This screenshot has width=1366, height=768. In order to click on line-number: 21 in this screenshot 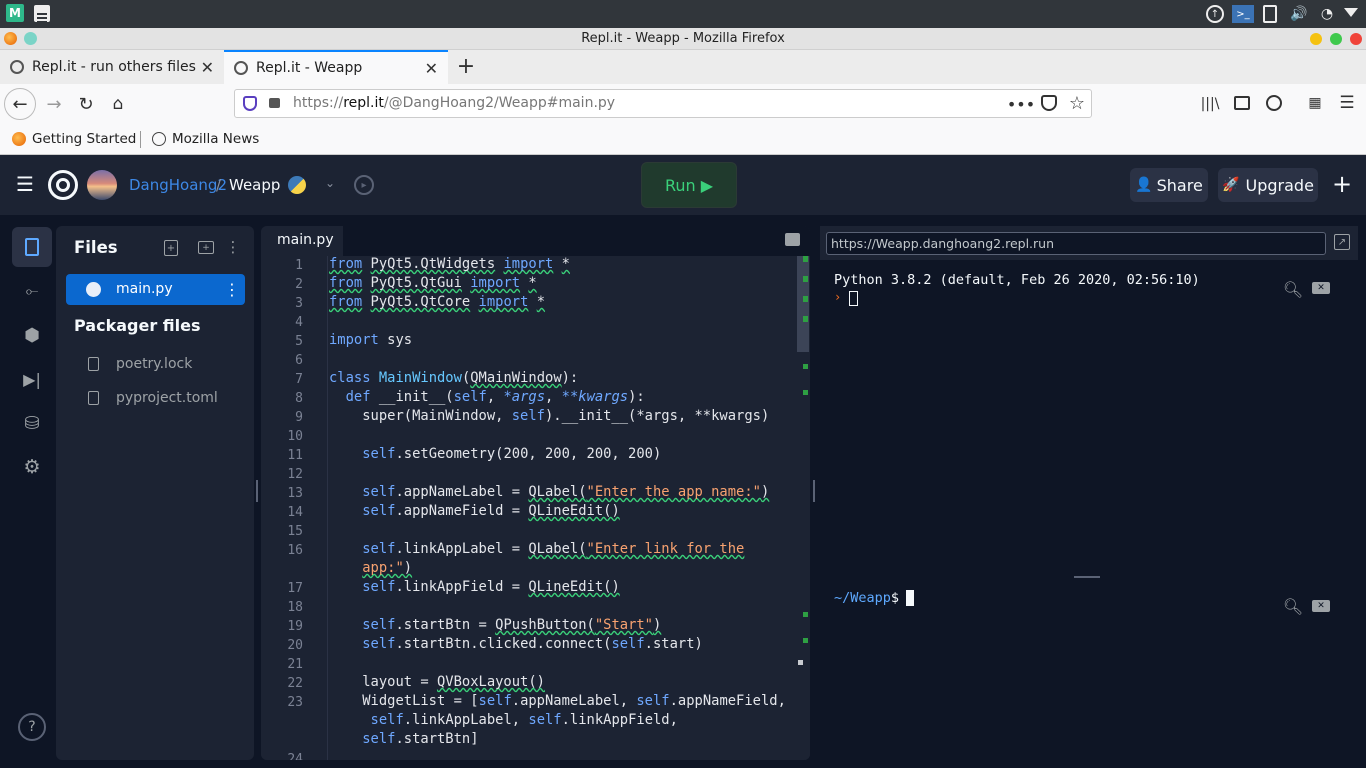, I will do `click(295, 664)`.